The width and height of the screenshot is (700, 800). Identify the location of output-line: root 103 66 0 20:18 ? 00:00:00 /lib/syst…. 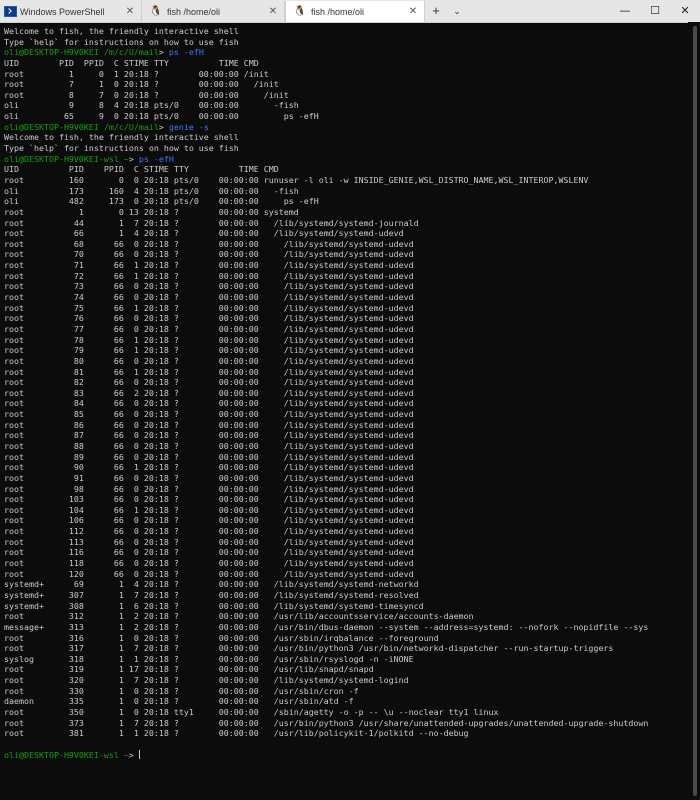
(209, 499).